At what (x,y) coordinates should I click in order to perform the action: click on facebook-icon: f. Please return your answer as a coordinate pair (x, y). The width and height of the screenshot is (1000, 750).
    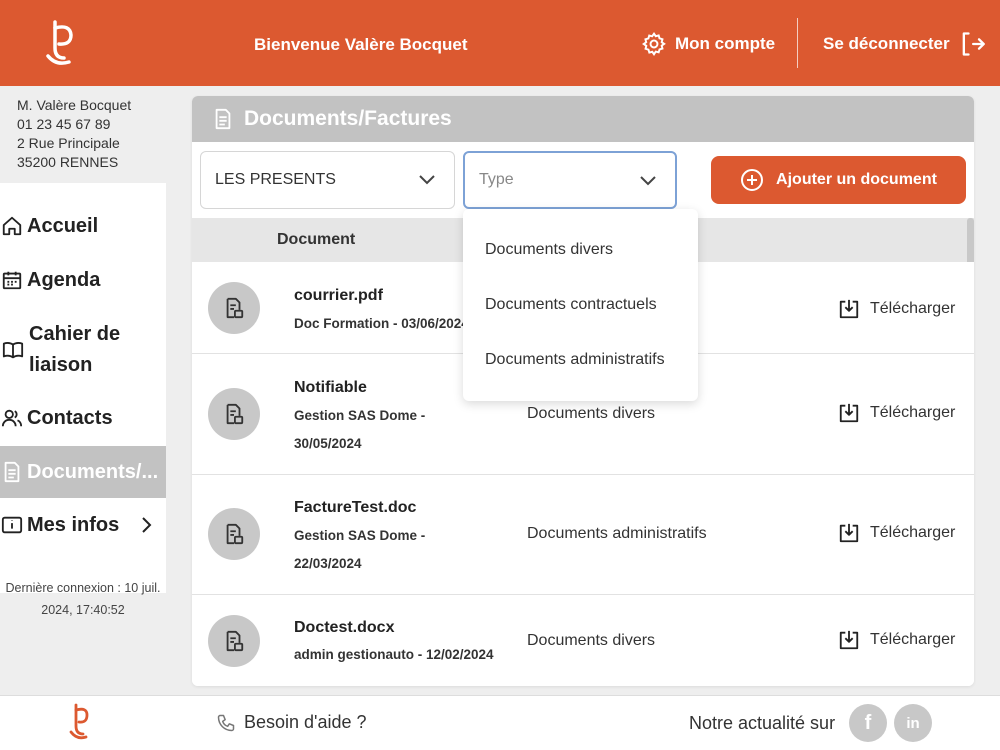
    Looking at the image, I should click on (868, 723).